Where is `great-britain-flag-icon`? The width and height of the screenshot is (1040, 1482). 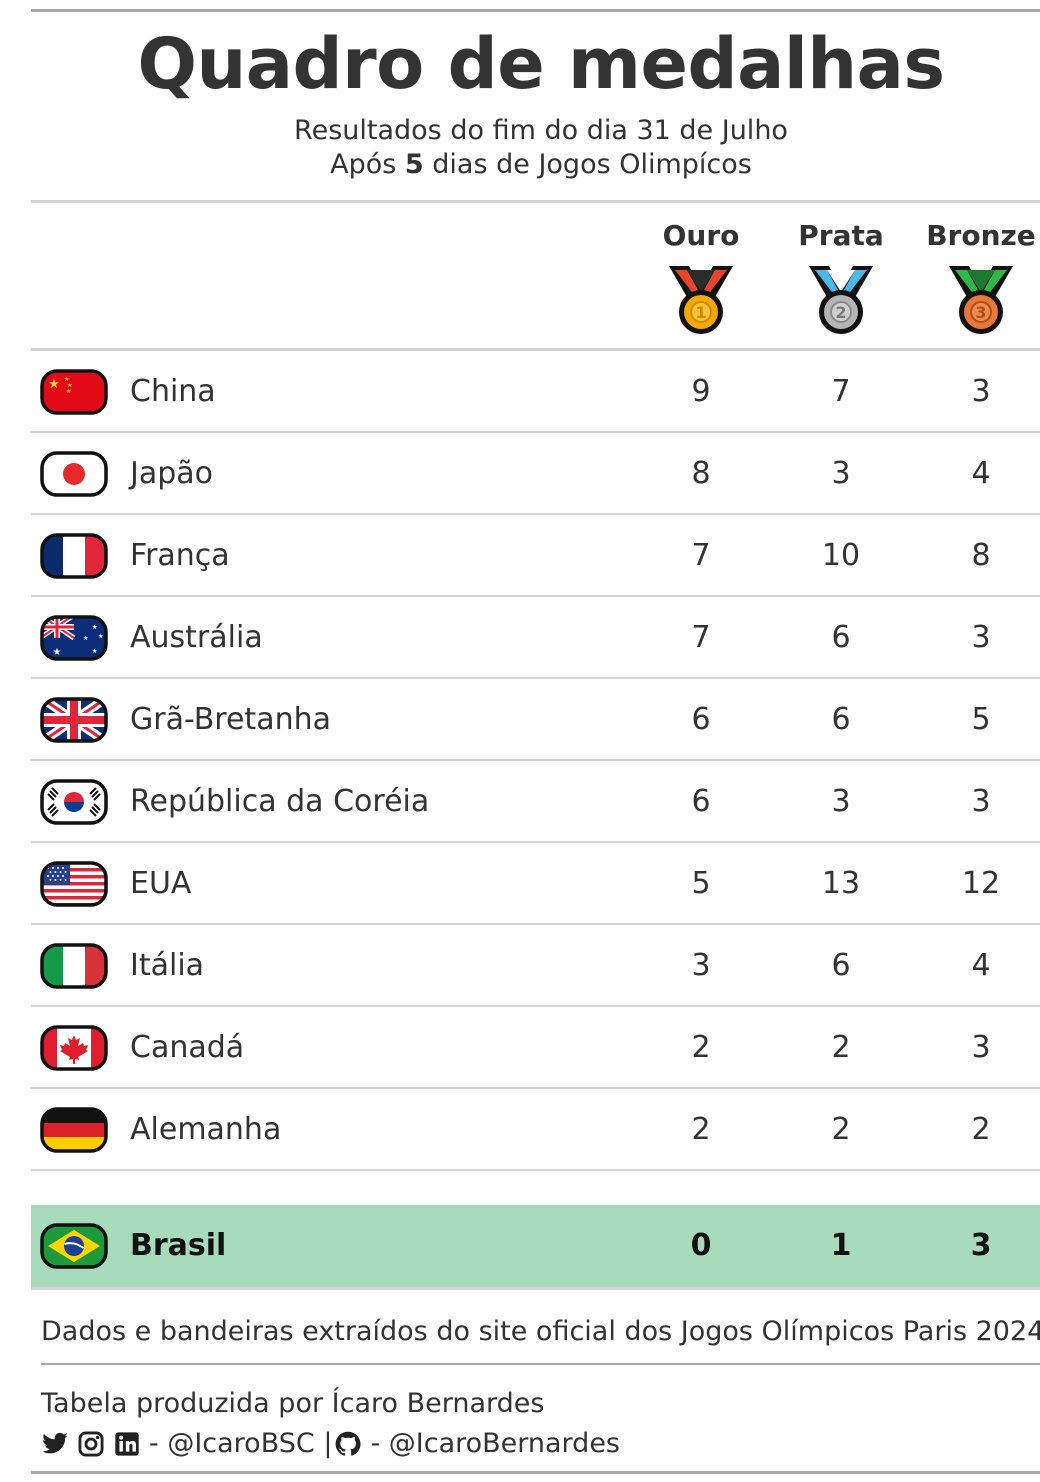
great-britain-flag-icon is located at coordinates (74, 720).